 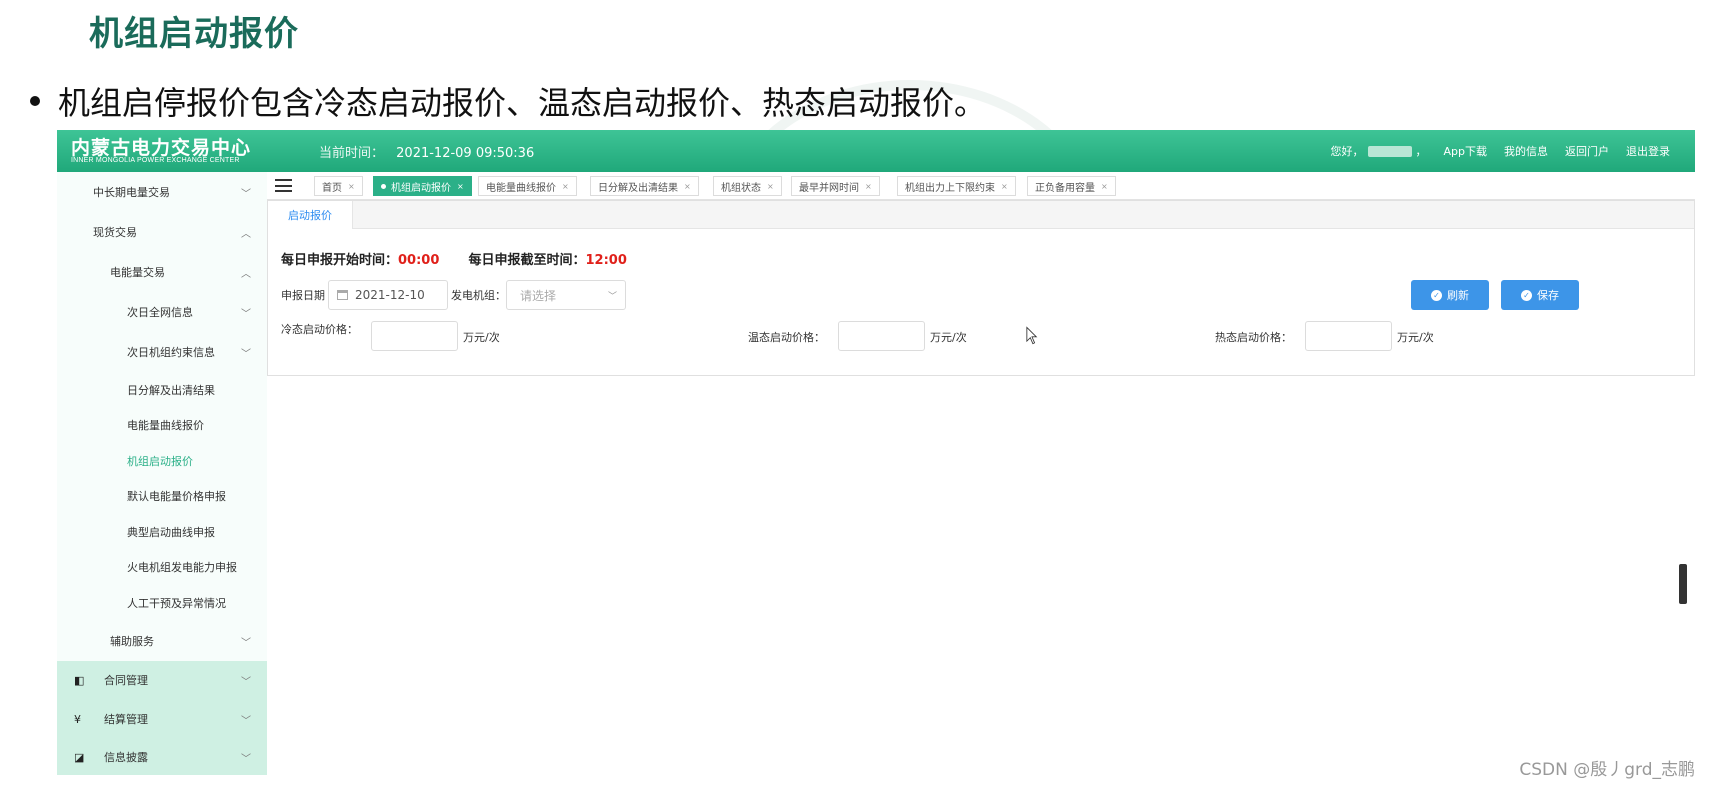 I want to click on hot-start-unit: 万元/次, so click(x=1415, y=337).